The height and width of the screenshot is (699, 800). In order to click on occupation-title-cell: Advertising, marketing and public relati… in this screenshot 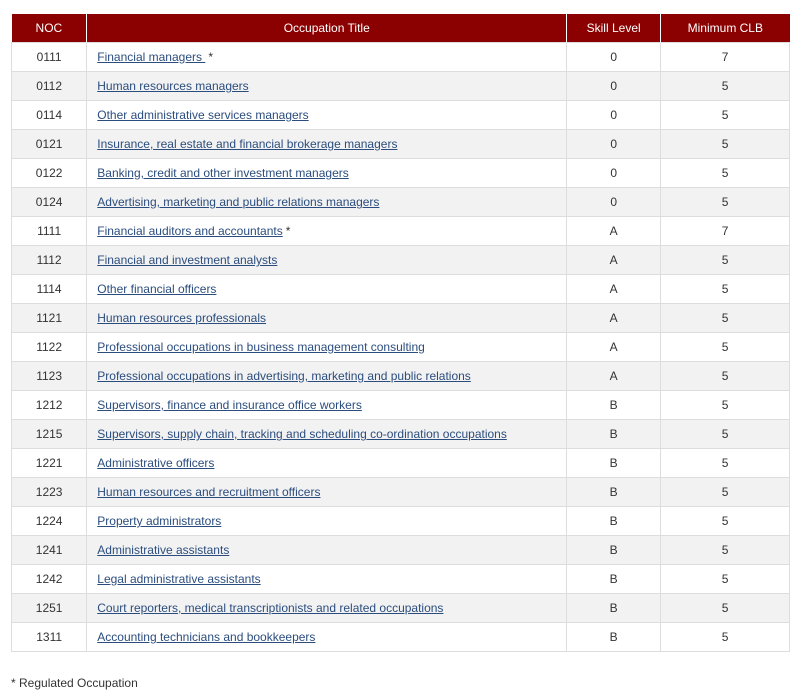, I will do `click(327, 202)`.